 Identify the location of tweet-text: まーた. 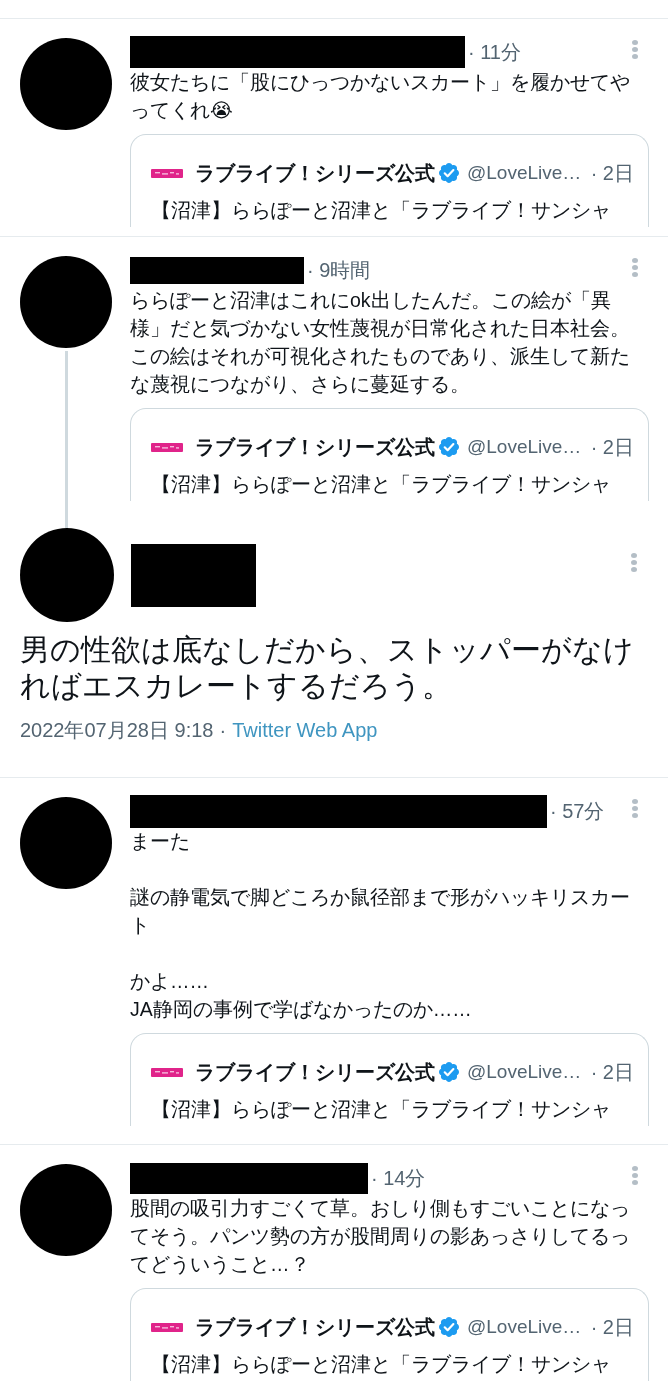
(160, 841).